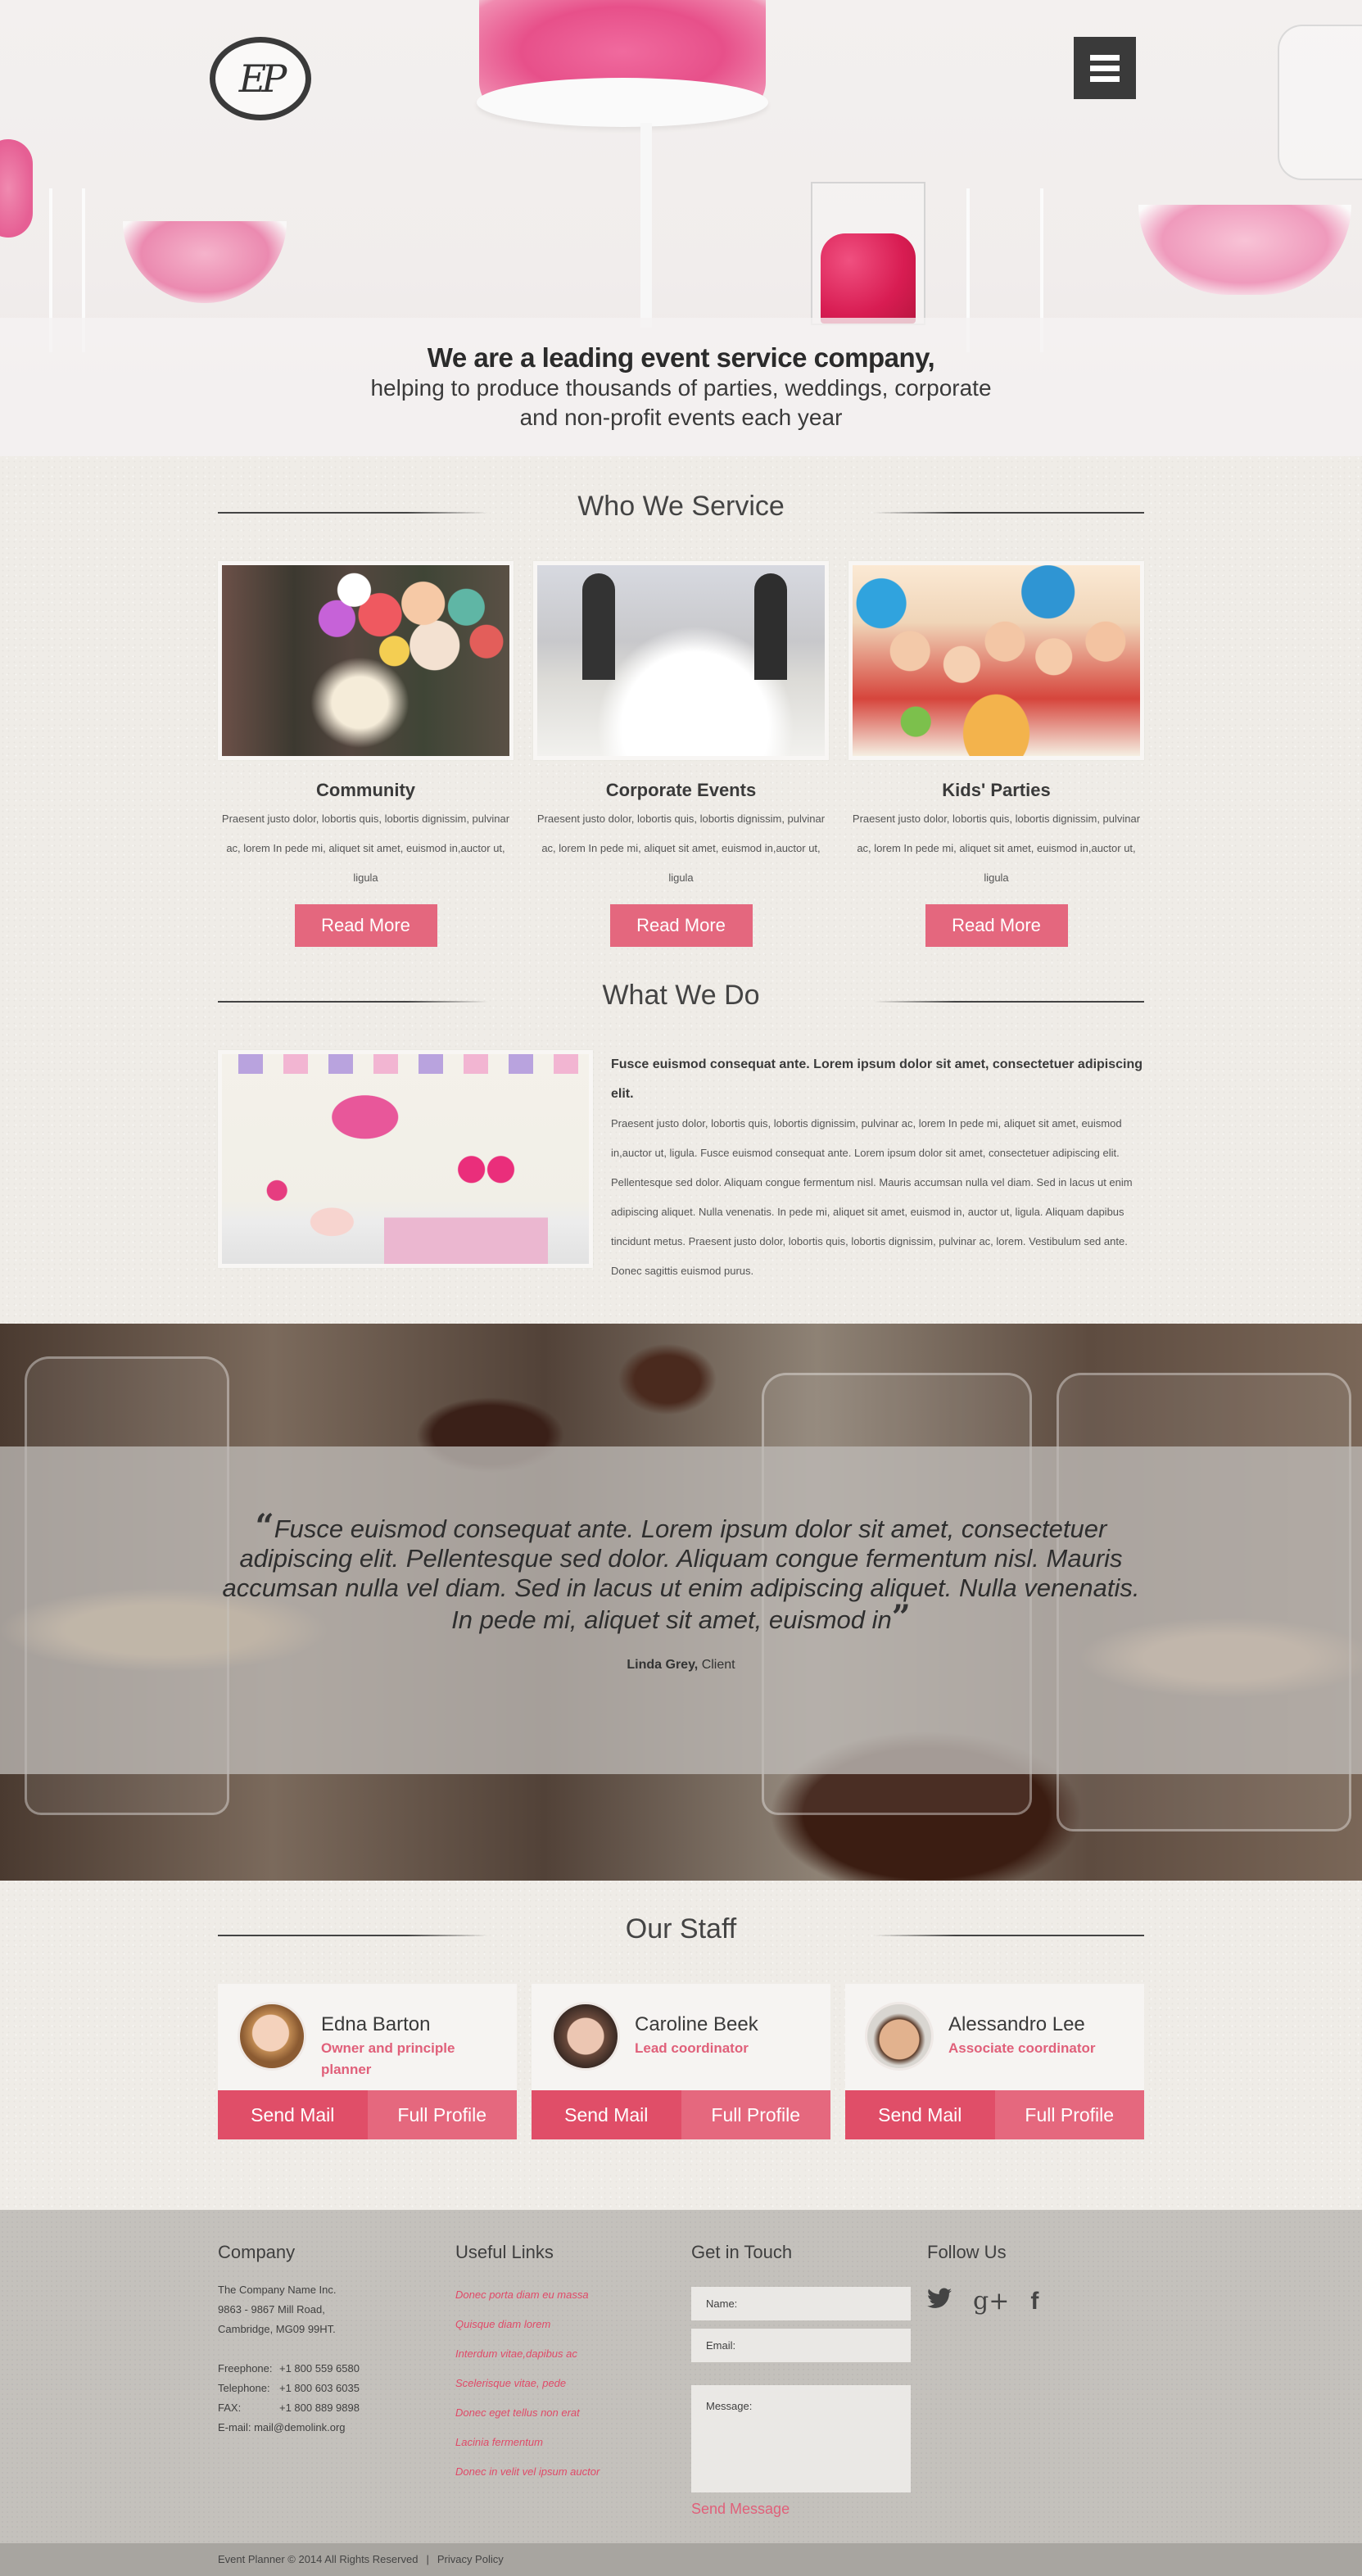 This screenshot has width=1362, height=2576. Describe the element at coordinates (406, 1159) in the screenshot. I see `what-we-do-image-frame` at that location.